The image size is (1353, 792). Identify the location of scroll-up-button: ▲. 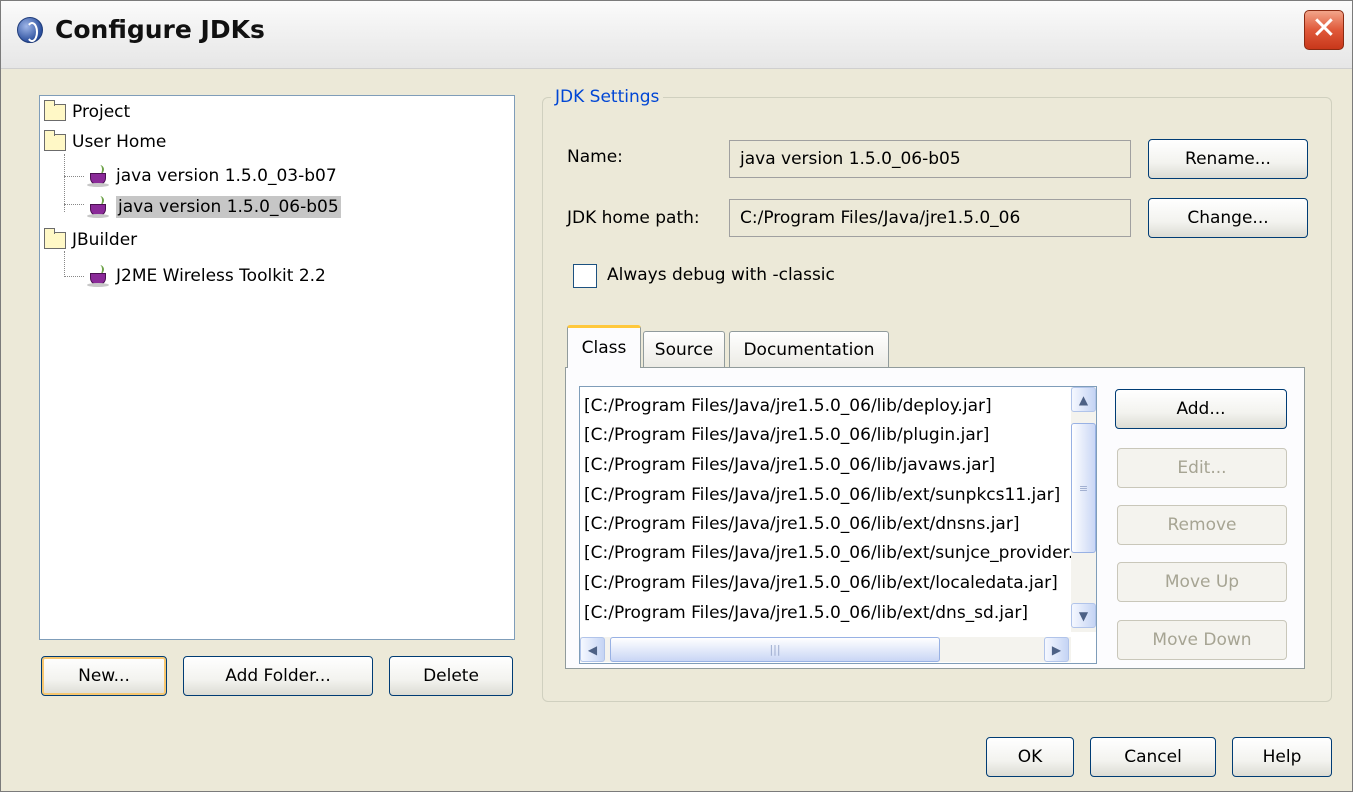
(1083, 399).